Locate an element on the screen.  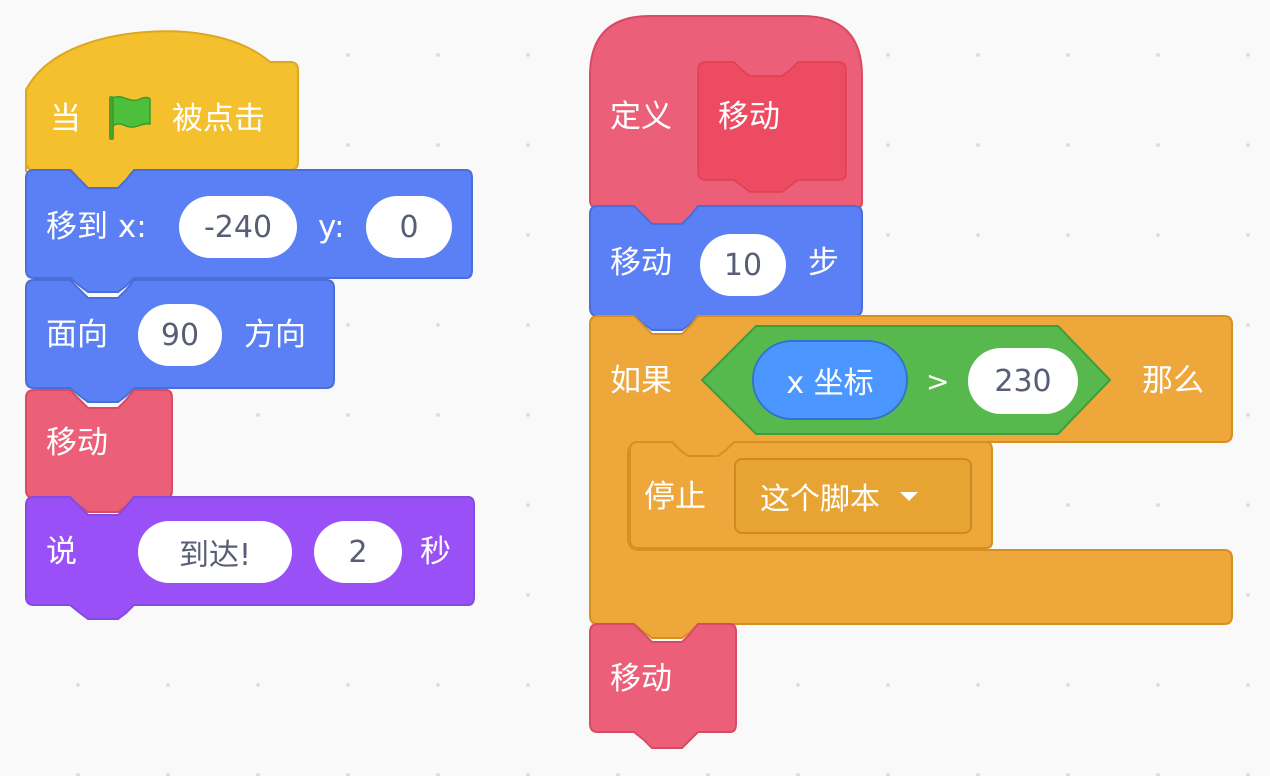
move-steps-label: 移动 is located at coordinates (641, 263).